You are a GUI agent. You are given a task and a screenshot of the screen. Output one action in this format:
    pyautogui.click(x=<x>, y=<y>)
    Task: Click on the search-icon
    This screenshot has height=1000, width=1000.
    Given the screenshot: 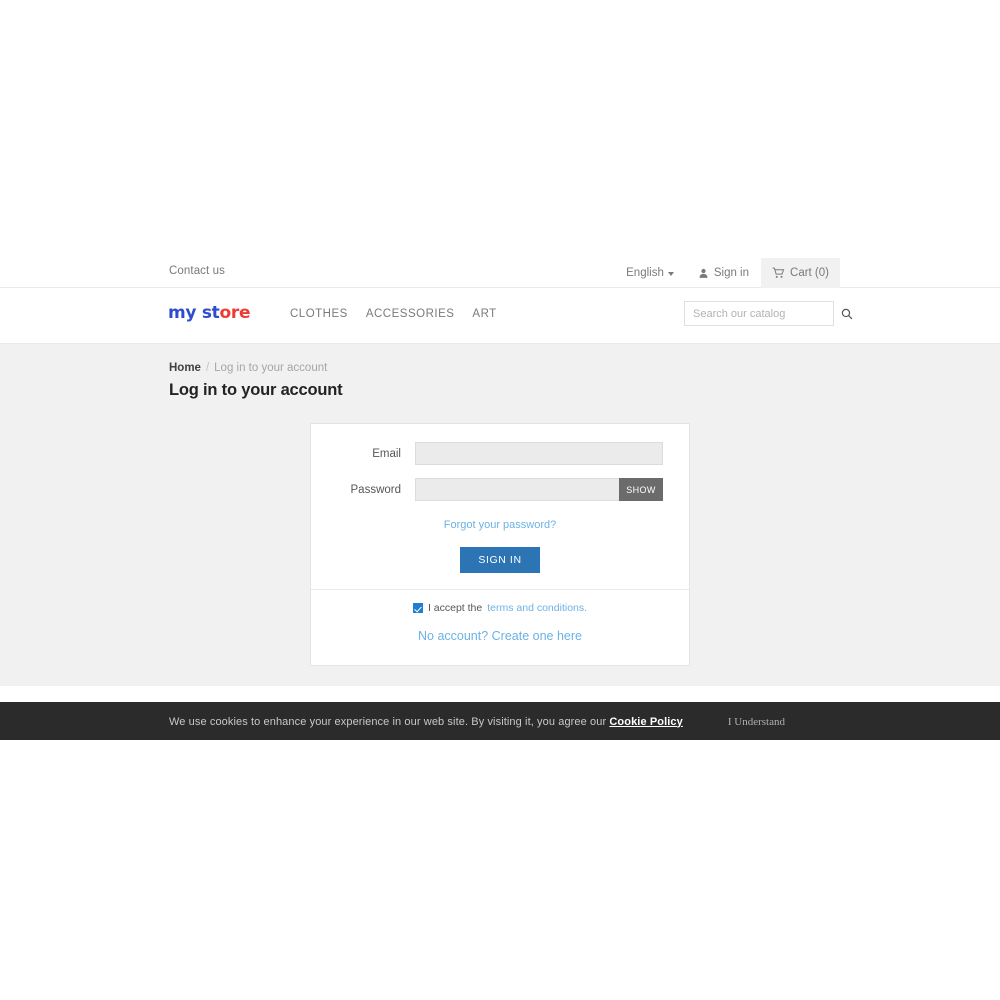 What is the action you would take?
    pyautogui.click(x=847, y=314)
    